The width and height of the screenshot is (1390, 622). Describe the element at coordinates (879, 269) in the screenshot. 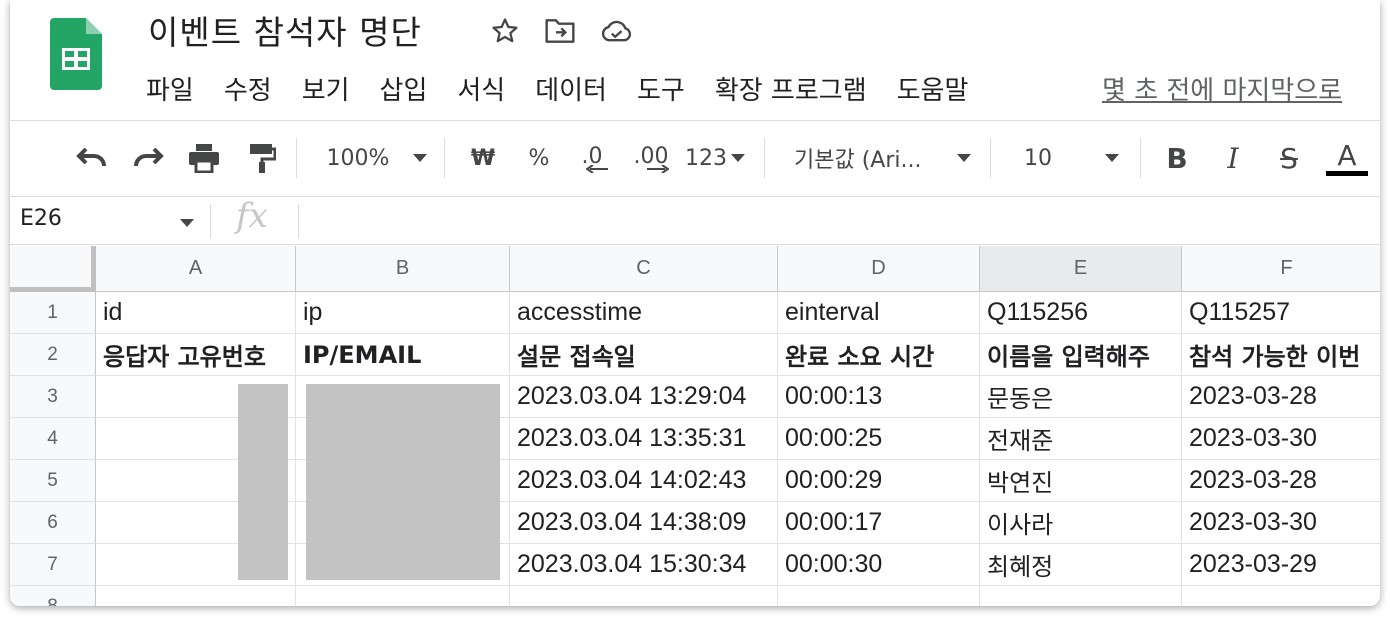

I see `column-header-d: D` at that location.